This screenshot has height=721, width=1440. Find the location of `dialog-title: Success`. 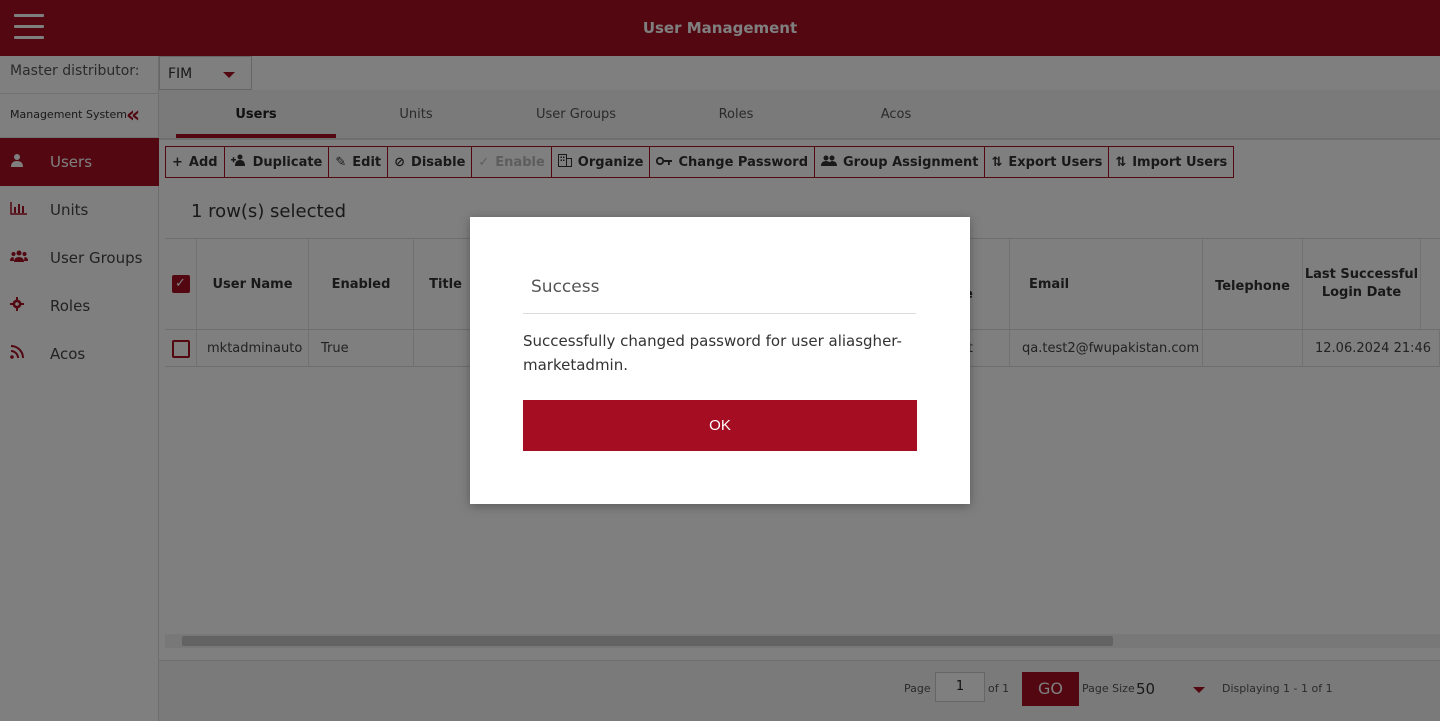

dialog-title: Success is located at coordinates (565, 287).